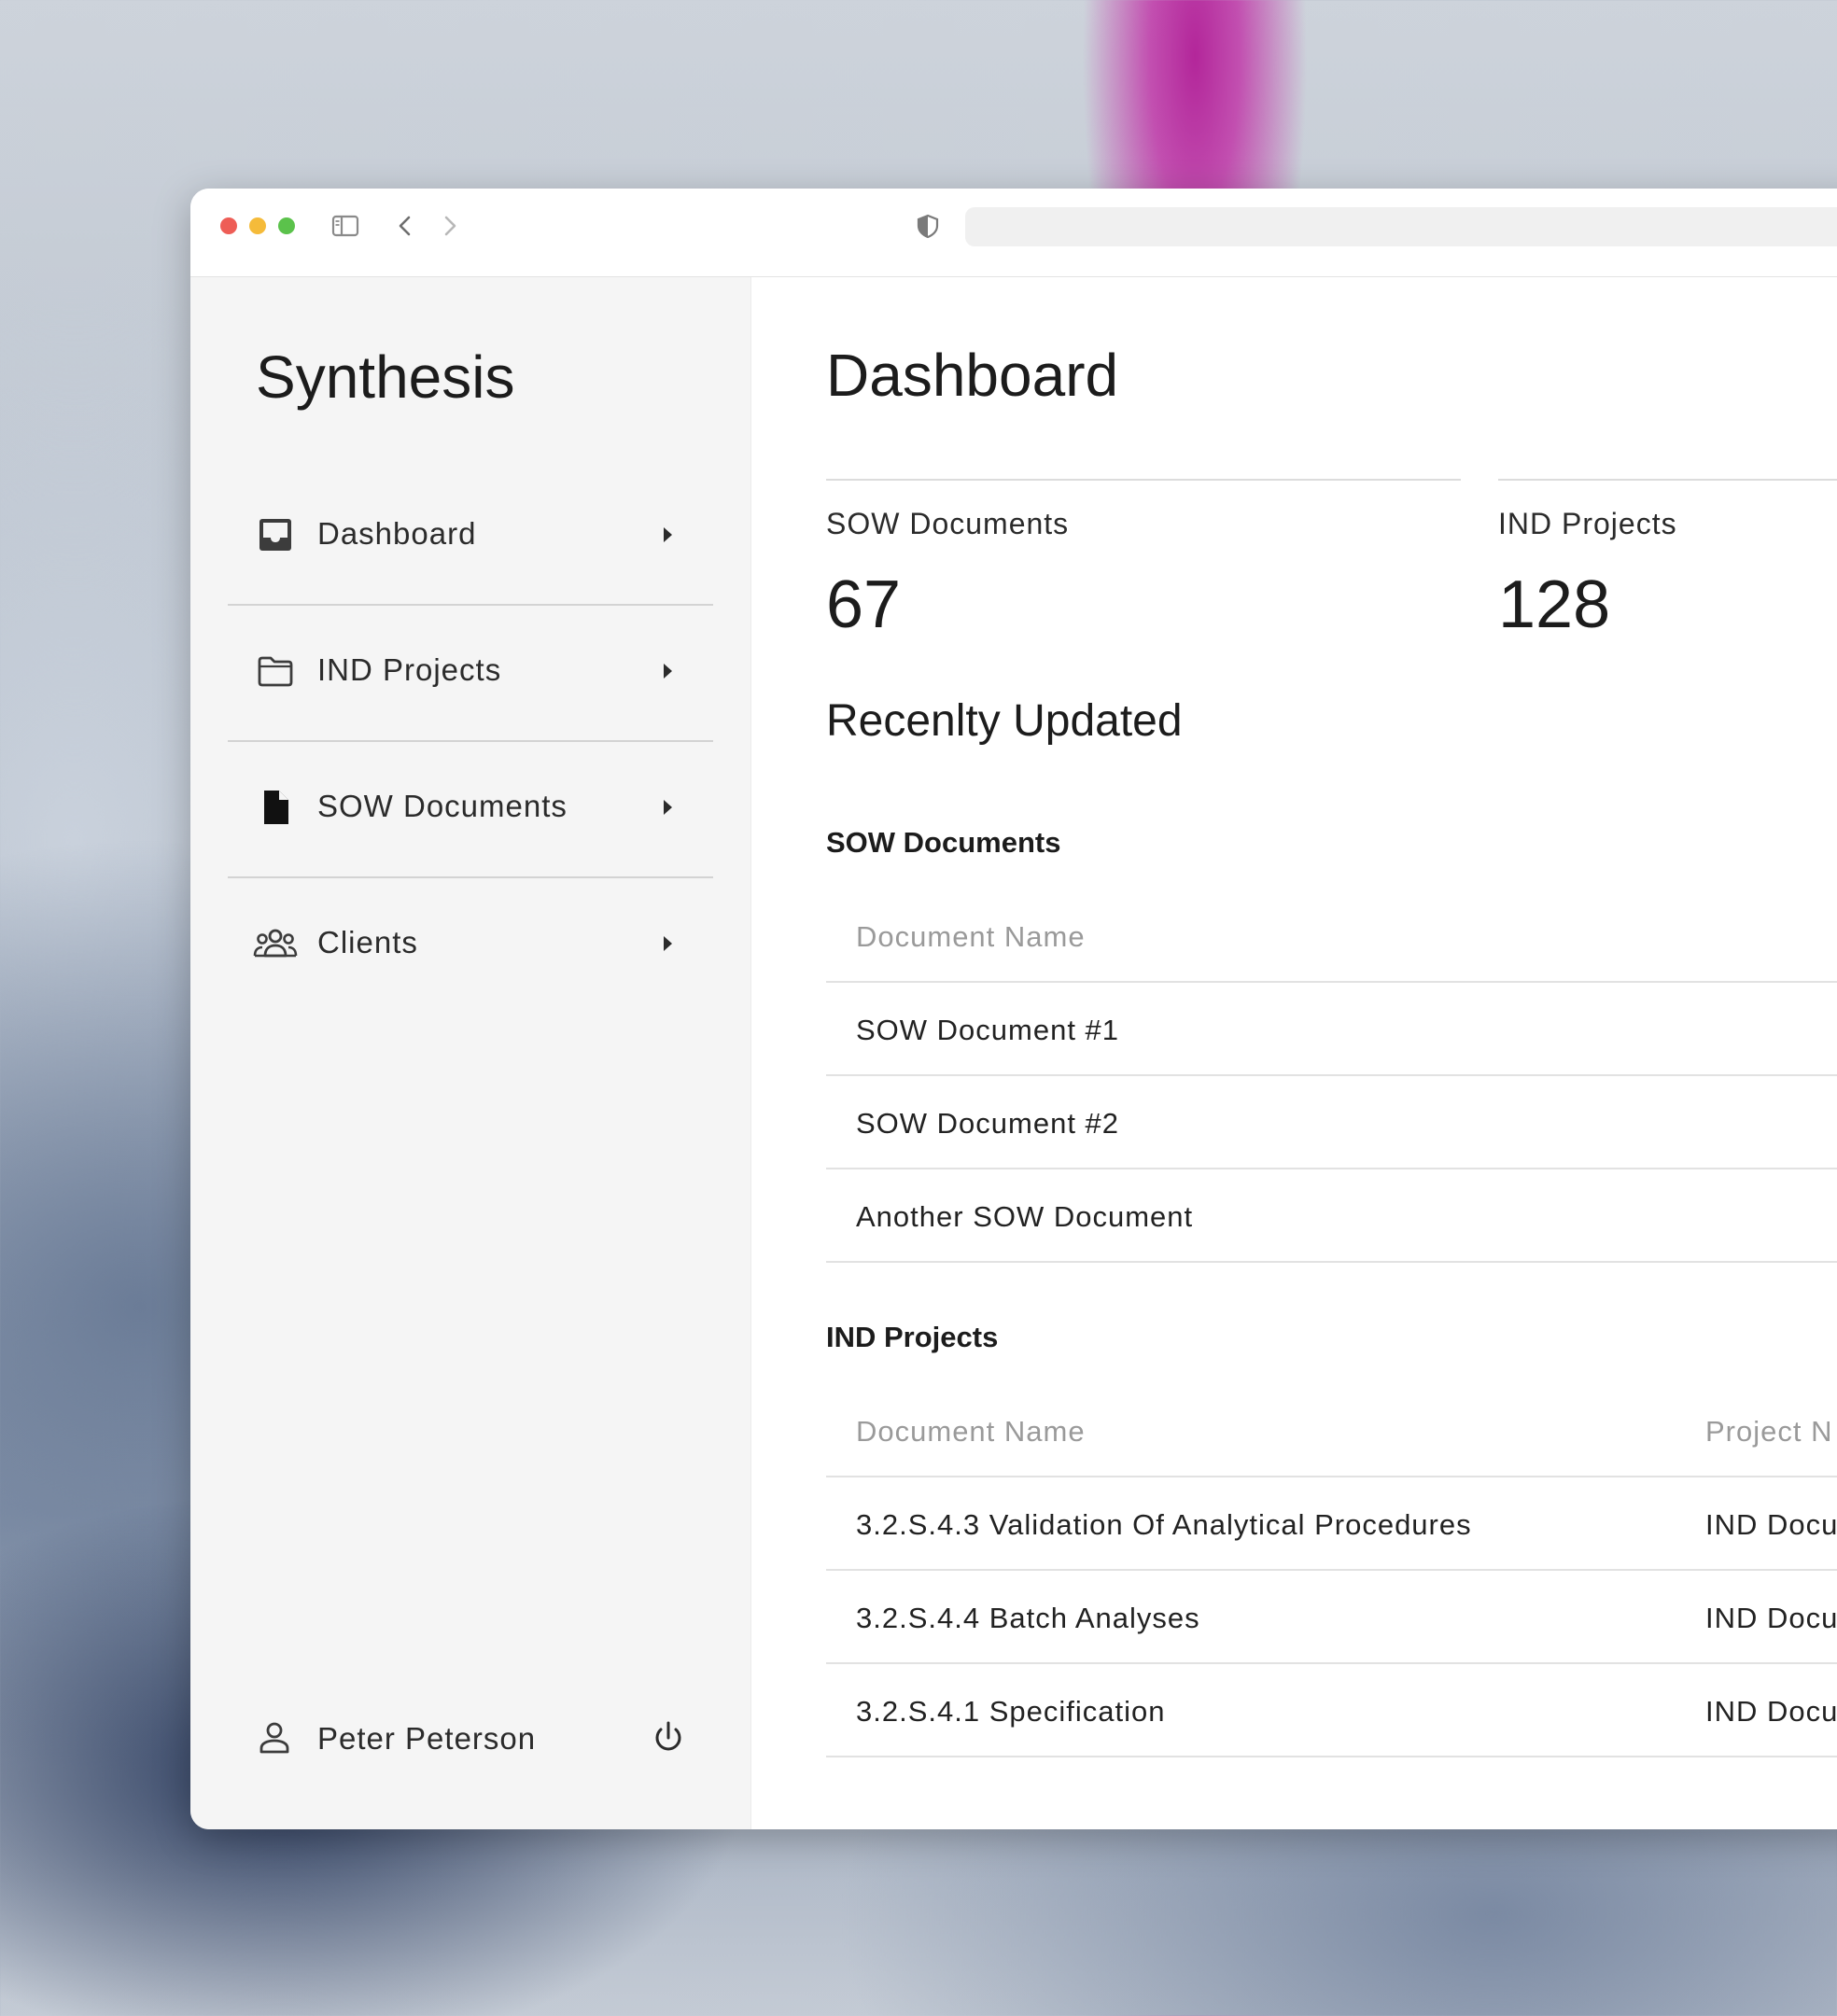 The width and height of the screenshot is (1837, 2016). What do you see at coordinates (275, 807) in the screenshot?
I see `document-icon` at bounding box center [275, 807].